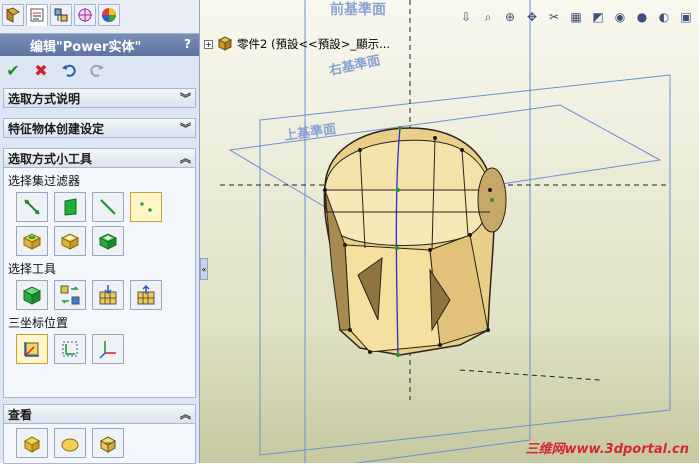 The image size is (699, 464). I want to click on triad-dotted-icon, so click(70, 349).